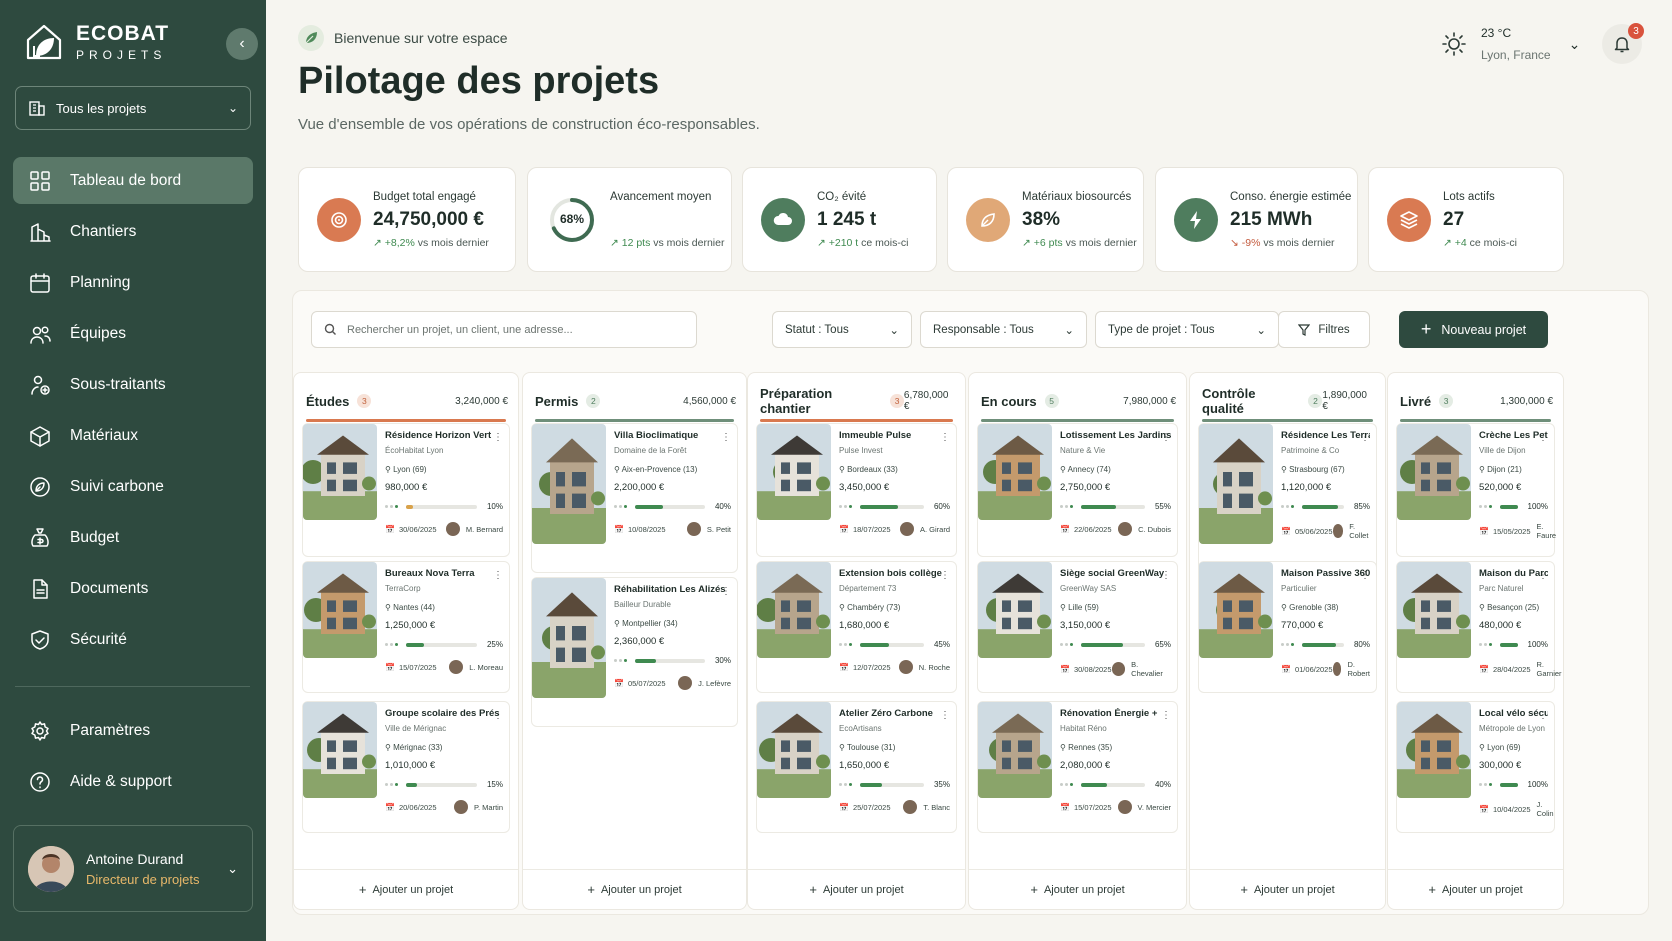 Image resolution: width=1672 pixels, height=941 pixels. Describe the element at coordinates (133, 639) in the screenshot. I see `sidebar-item-securite: Sécurité` at that location.